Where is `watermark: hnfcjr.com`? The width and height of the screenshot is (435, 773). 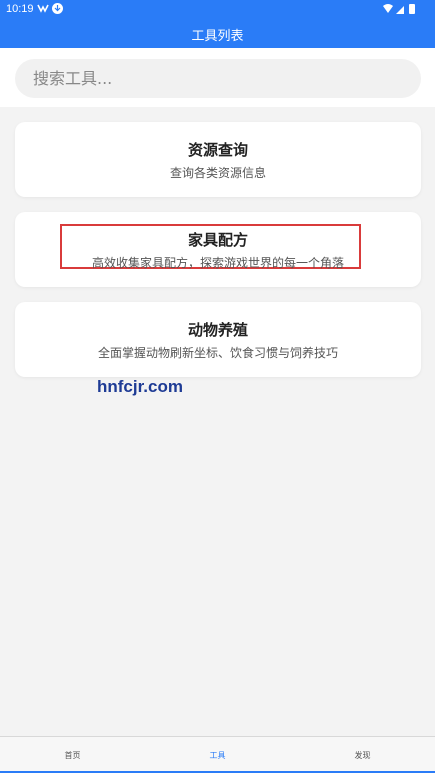
watermark: hnfcjr.com is located at coordinates (140, 386).